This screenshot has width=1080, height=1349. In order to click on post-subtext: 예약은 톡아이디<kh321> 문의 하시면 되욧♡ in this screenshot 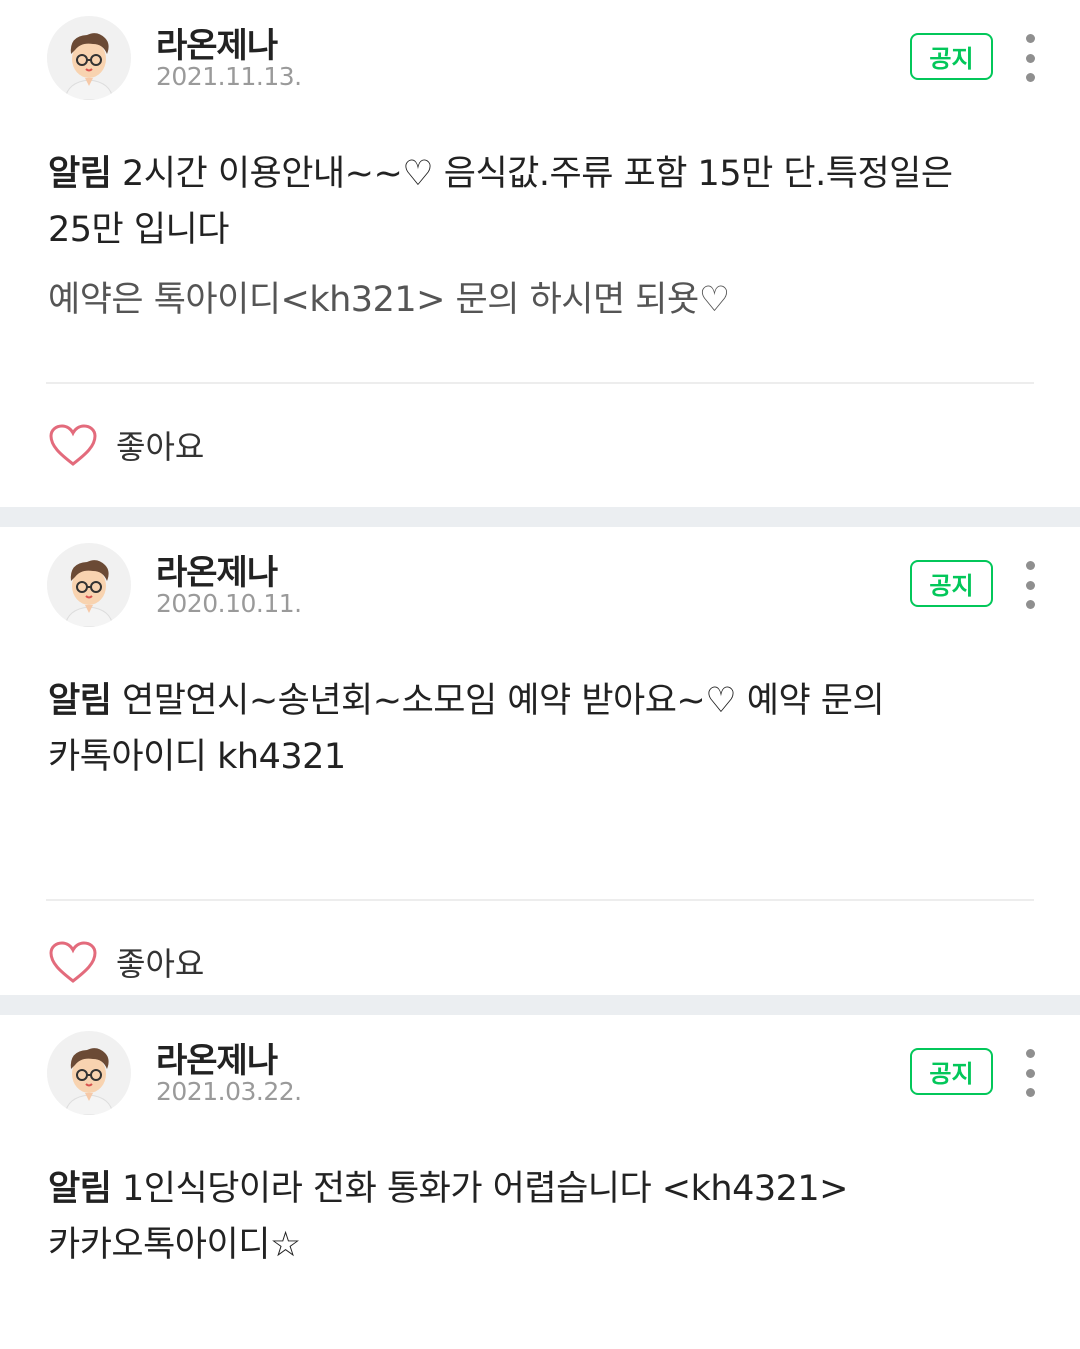, I will do `click(389, 300)`.